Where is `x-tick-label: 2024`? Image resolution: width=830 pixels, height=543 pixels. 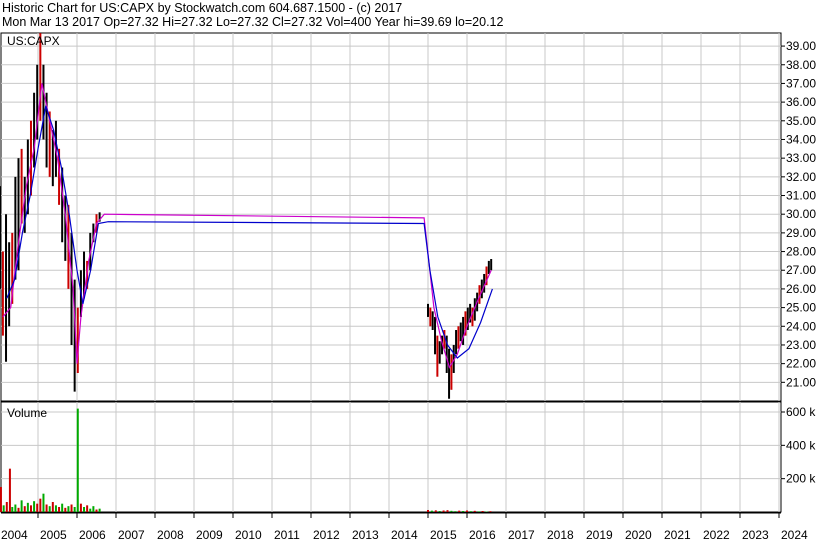 x-tick-label: 2024 is located at coordinates (794, 535).